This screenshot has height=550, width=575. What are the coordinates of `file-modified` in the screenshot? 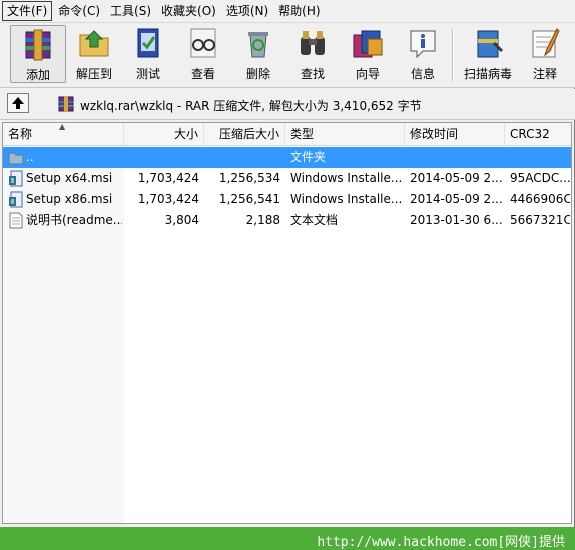 It's located at (457, 157).